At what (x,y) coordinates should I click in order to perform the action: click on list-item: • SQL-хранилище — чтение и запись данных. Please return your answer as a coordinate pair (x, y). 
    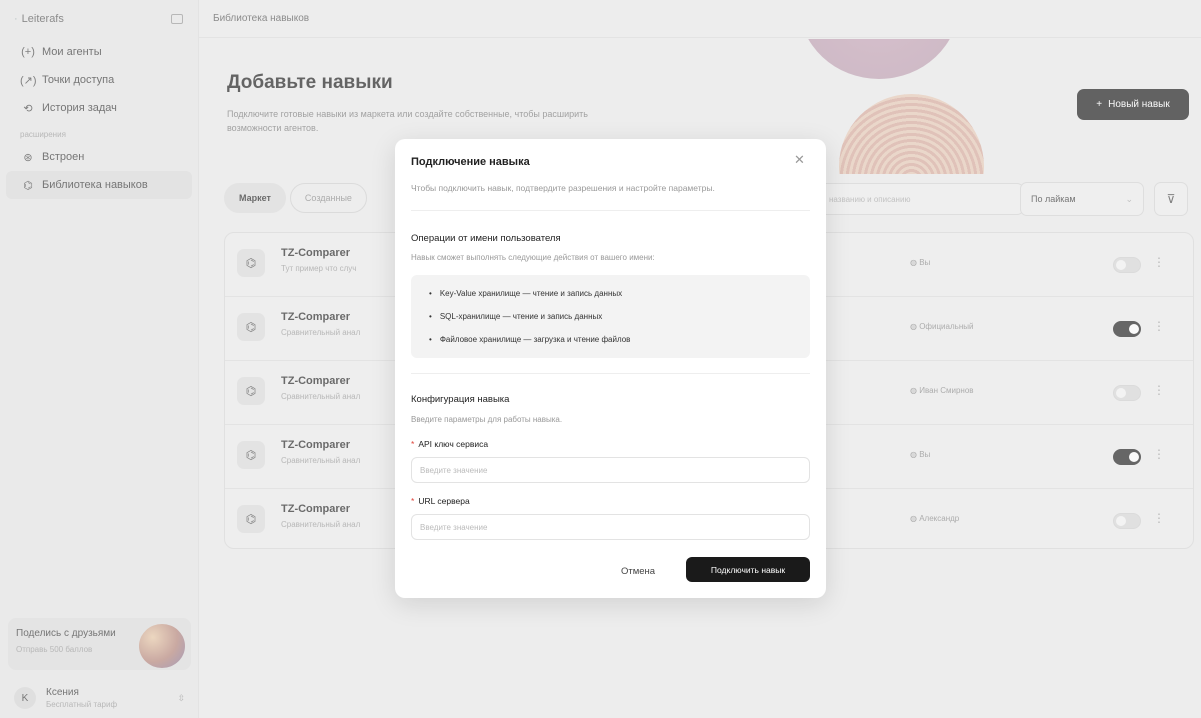
    Looking at the image, I should click on (619, 316).